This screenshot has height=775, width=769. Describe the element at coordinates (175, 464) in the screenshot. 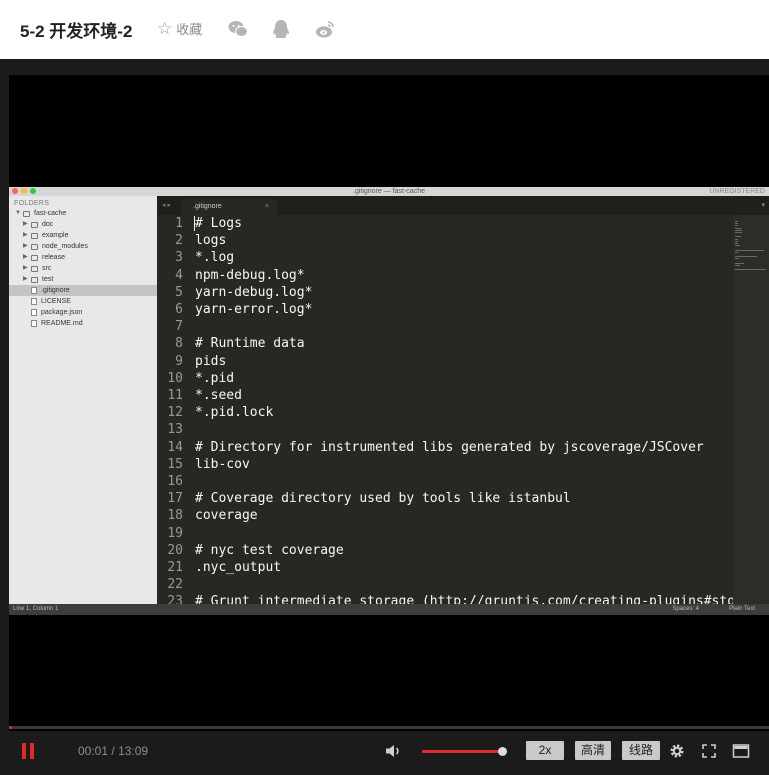

I see `line-number: 15` at that location.